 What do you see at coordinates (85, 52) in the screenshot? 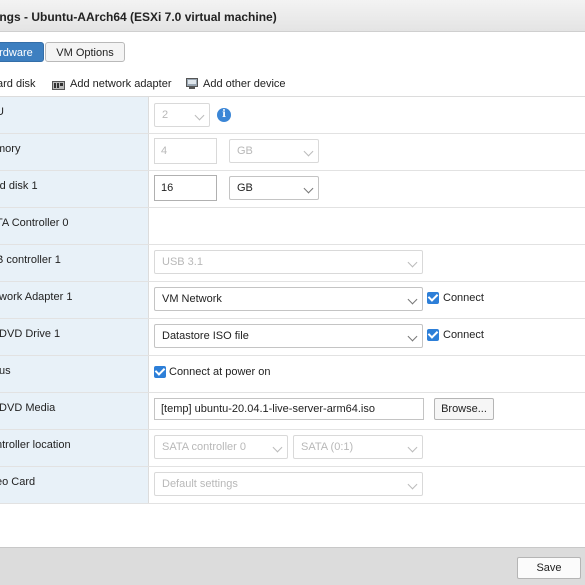
I see `tab-vm-options: VM Options` at bounding box center [85, 52].